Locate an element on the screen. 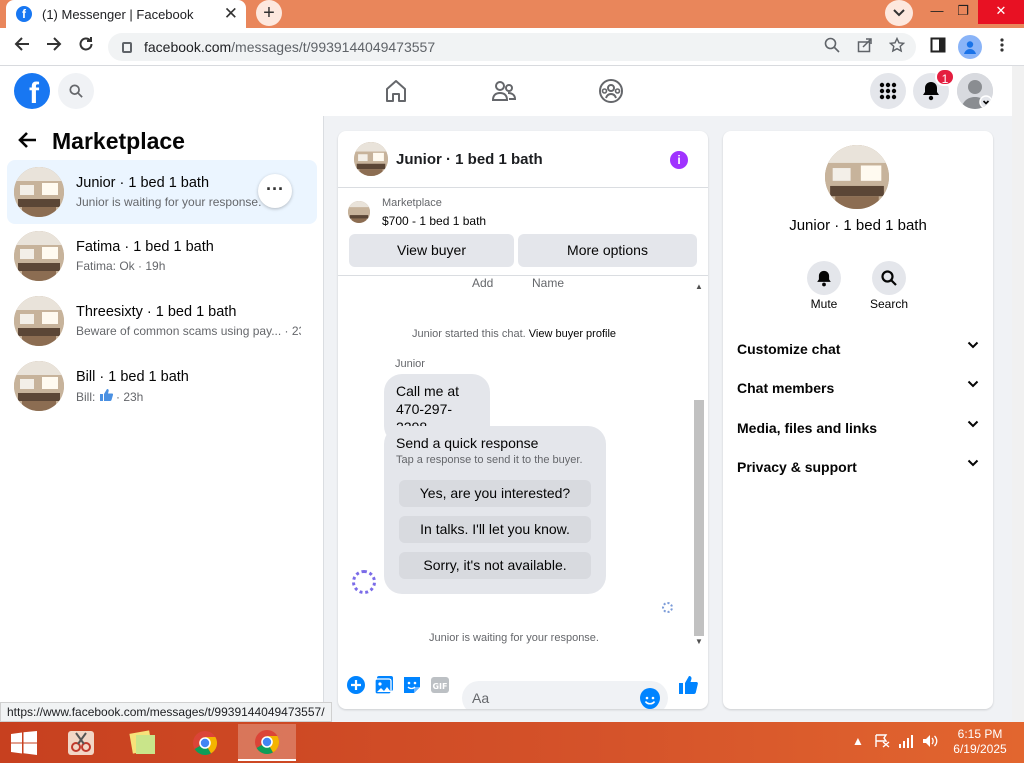  wifi-signal-icon is located at coordinates (906, 742).